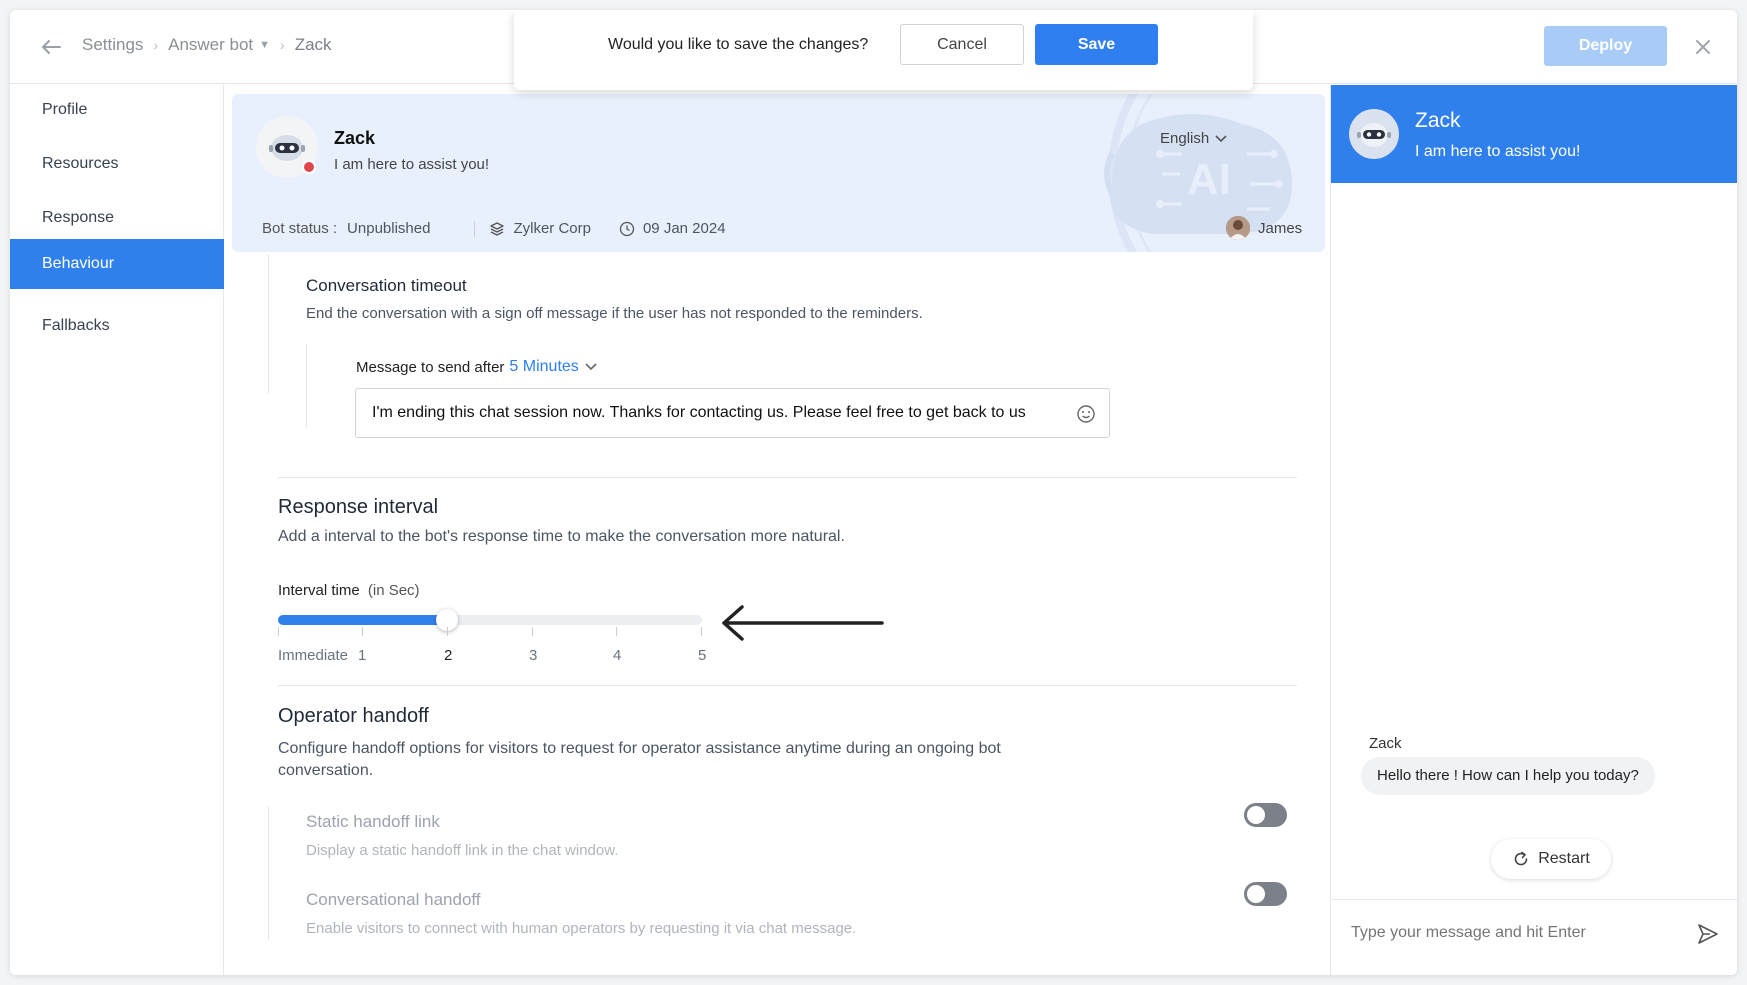  Describe the element at coordinates (117, 164) in the screenshot. I see `sidebar-item-resources: Resources` at that location.